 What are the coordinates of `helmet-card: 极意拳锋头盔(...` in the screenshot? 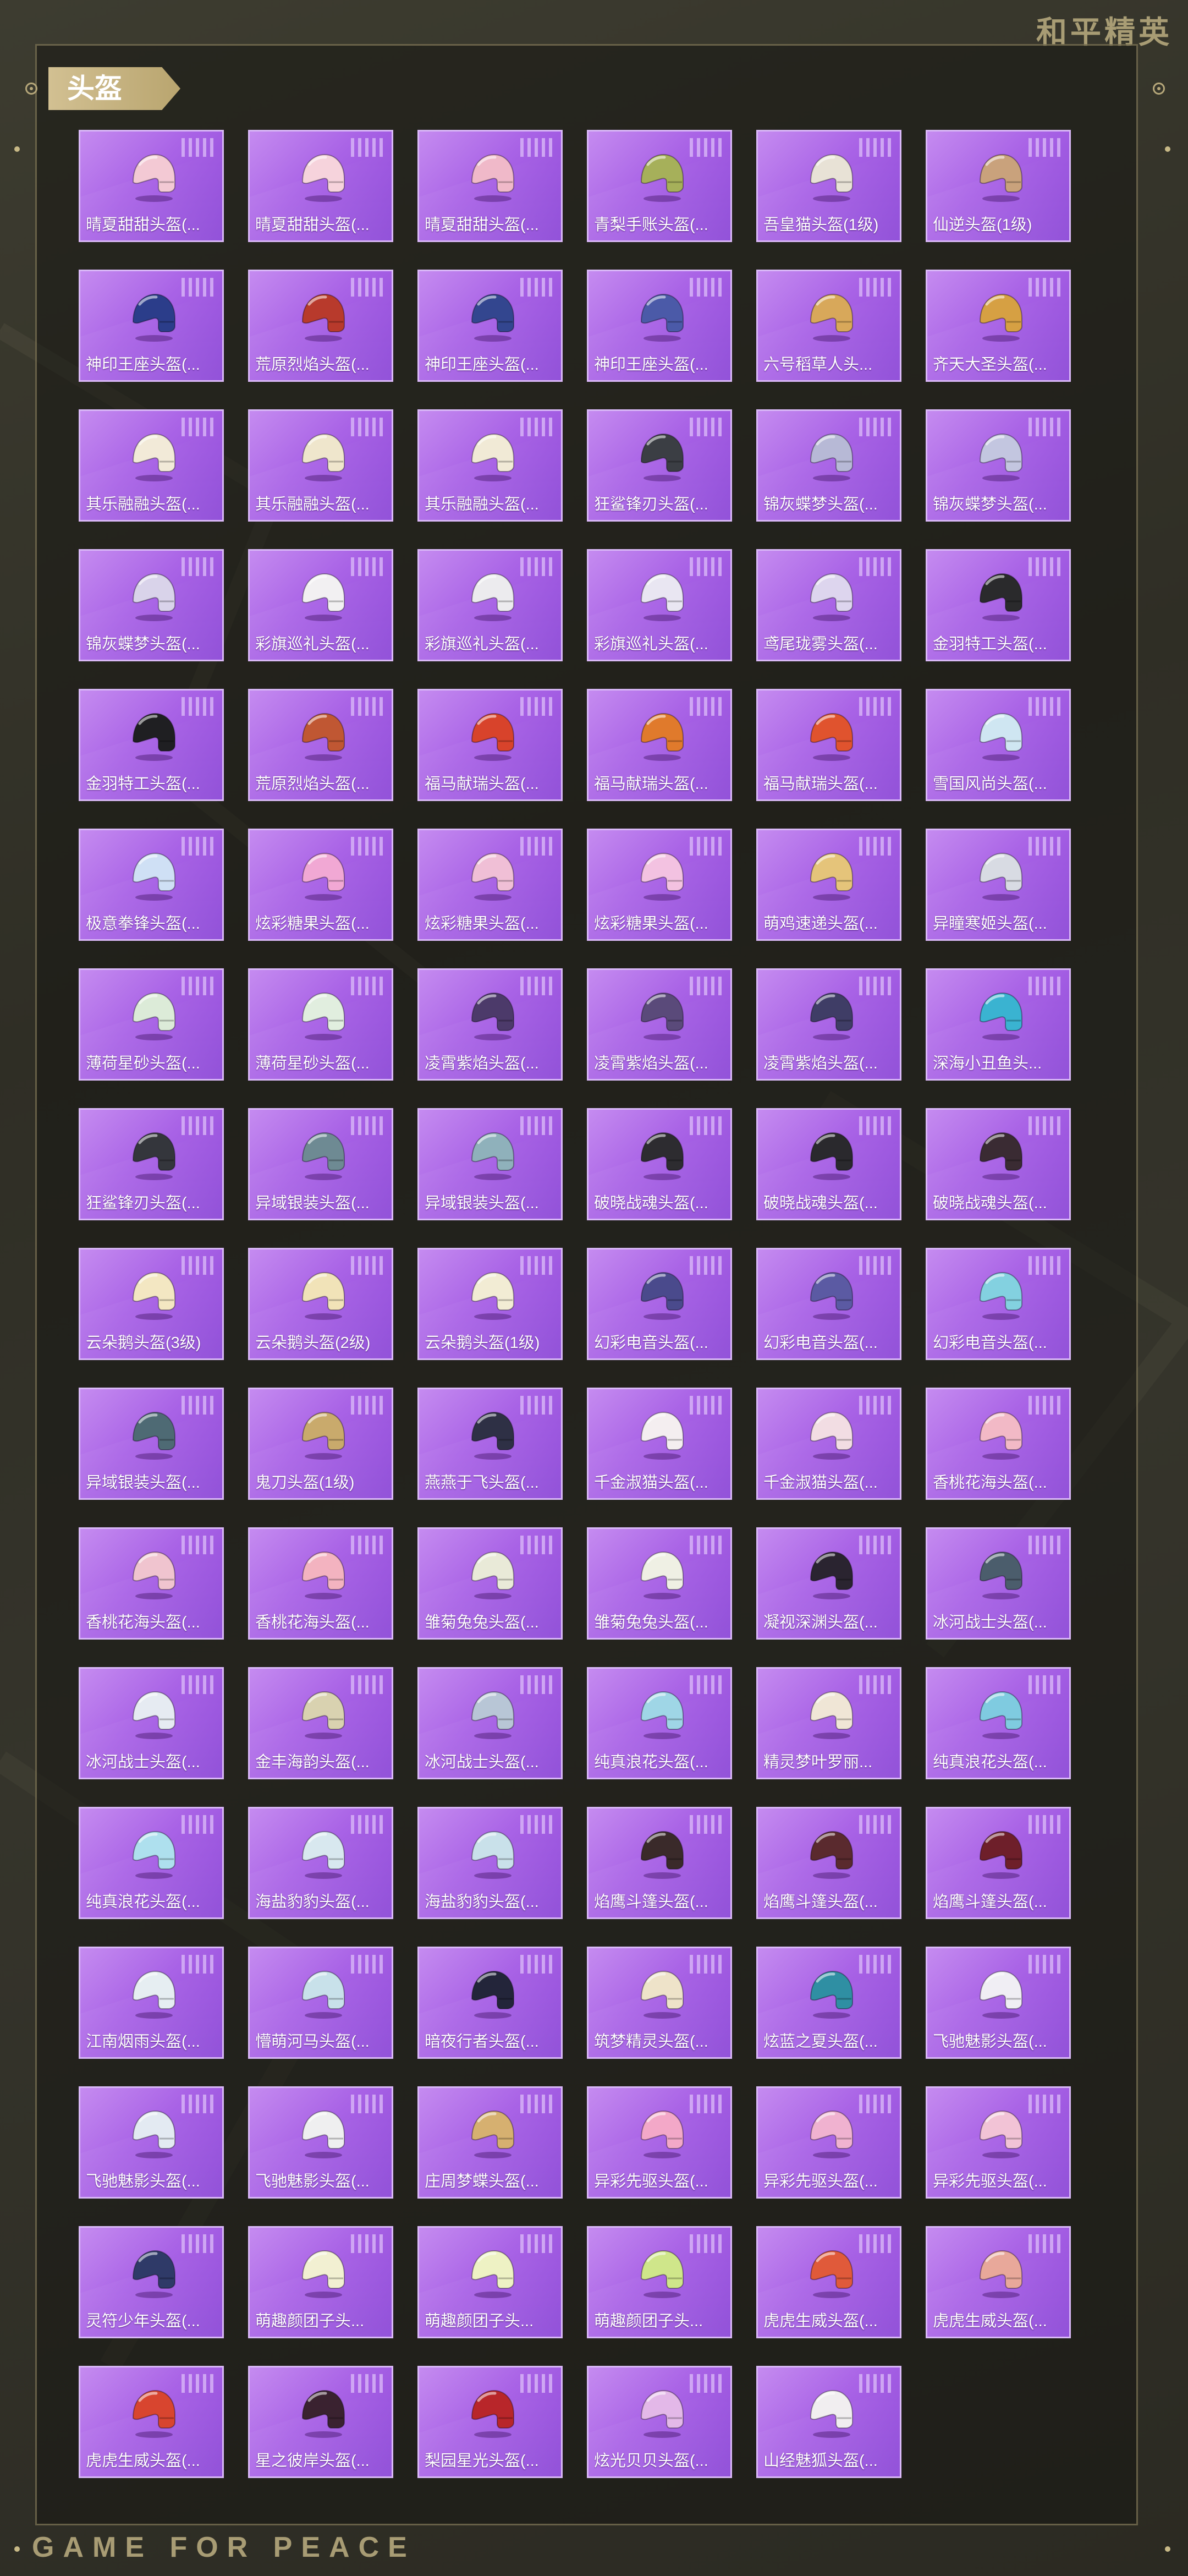 It's located at (151, 885).